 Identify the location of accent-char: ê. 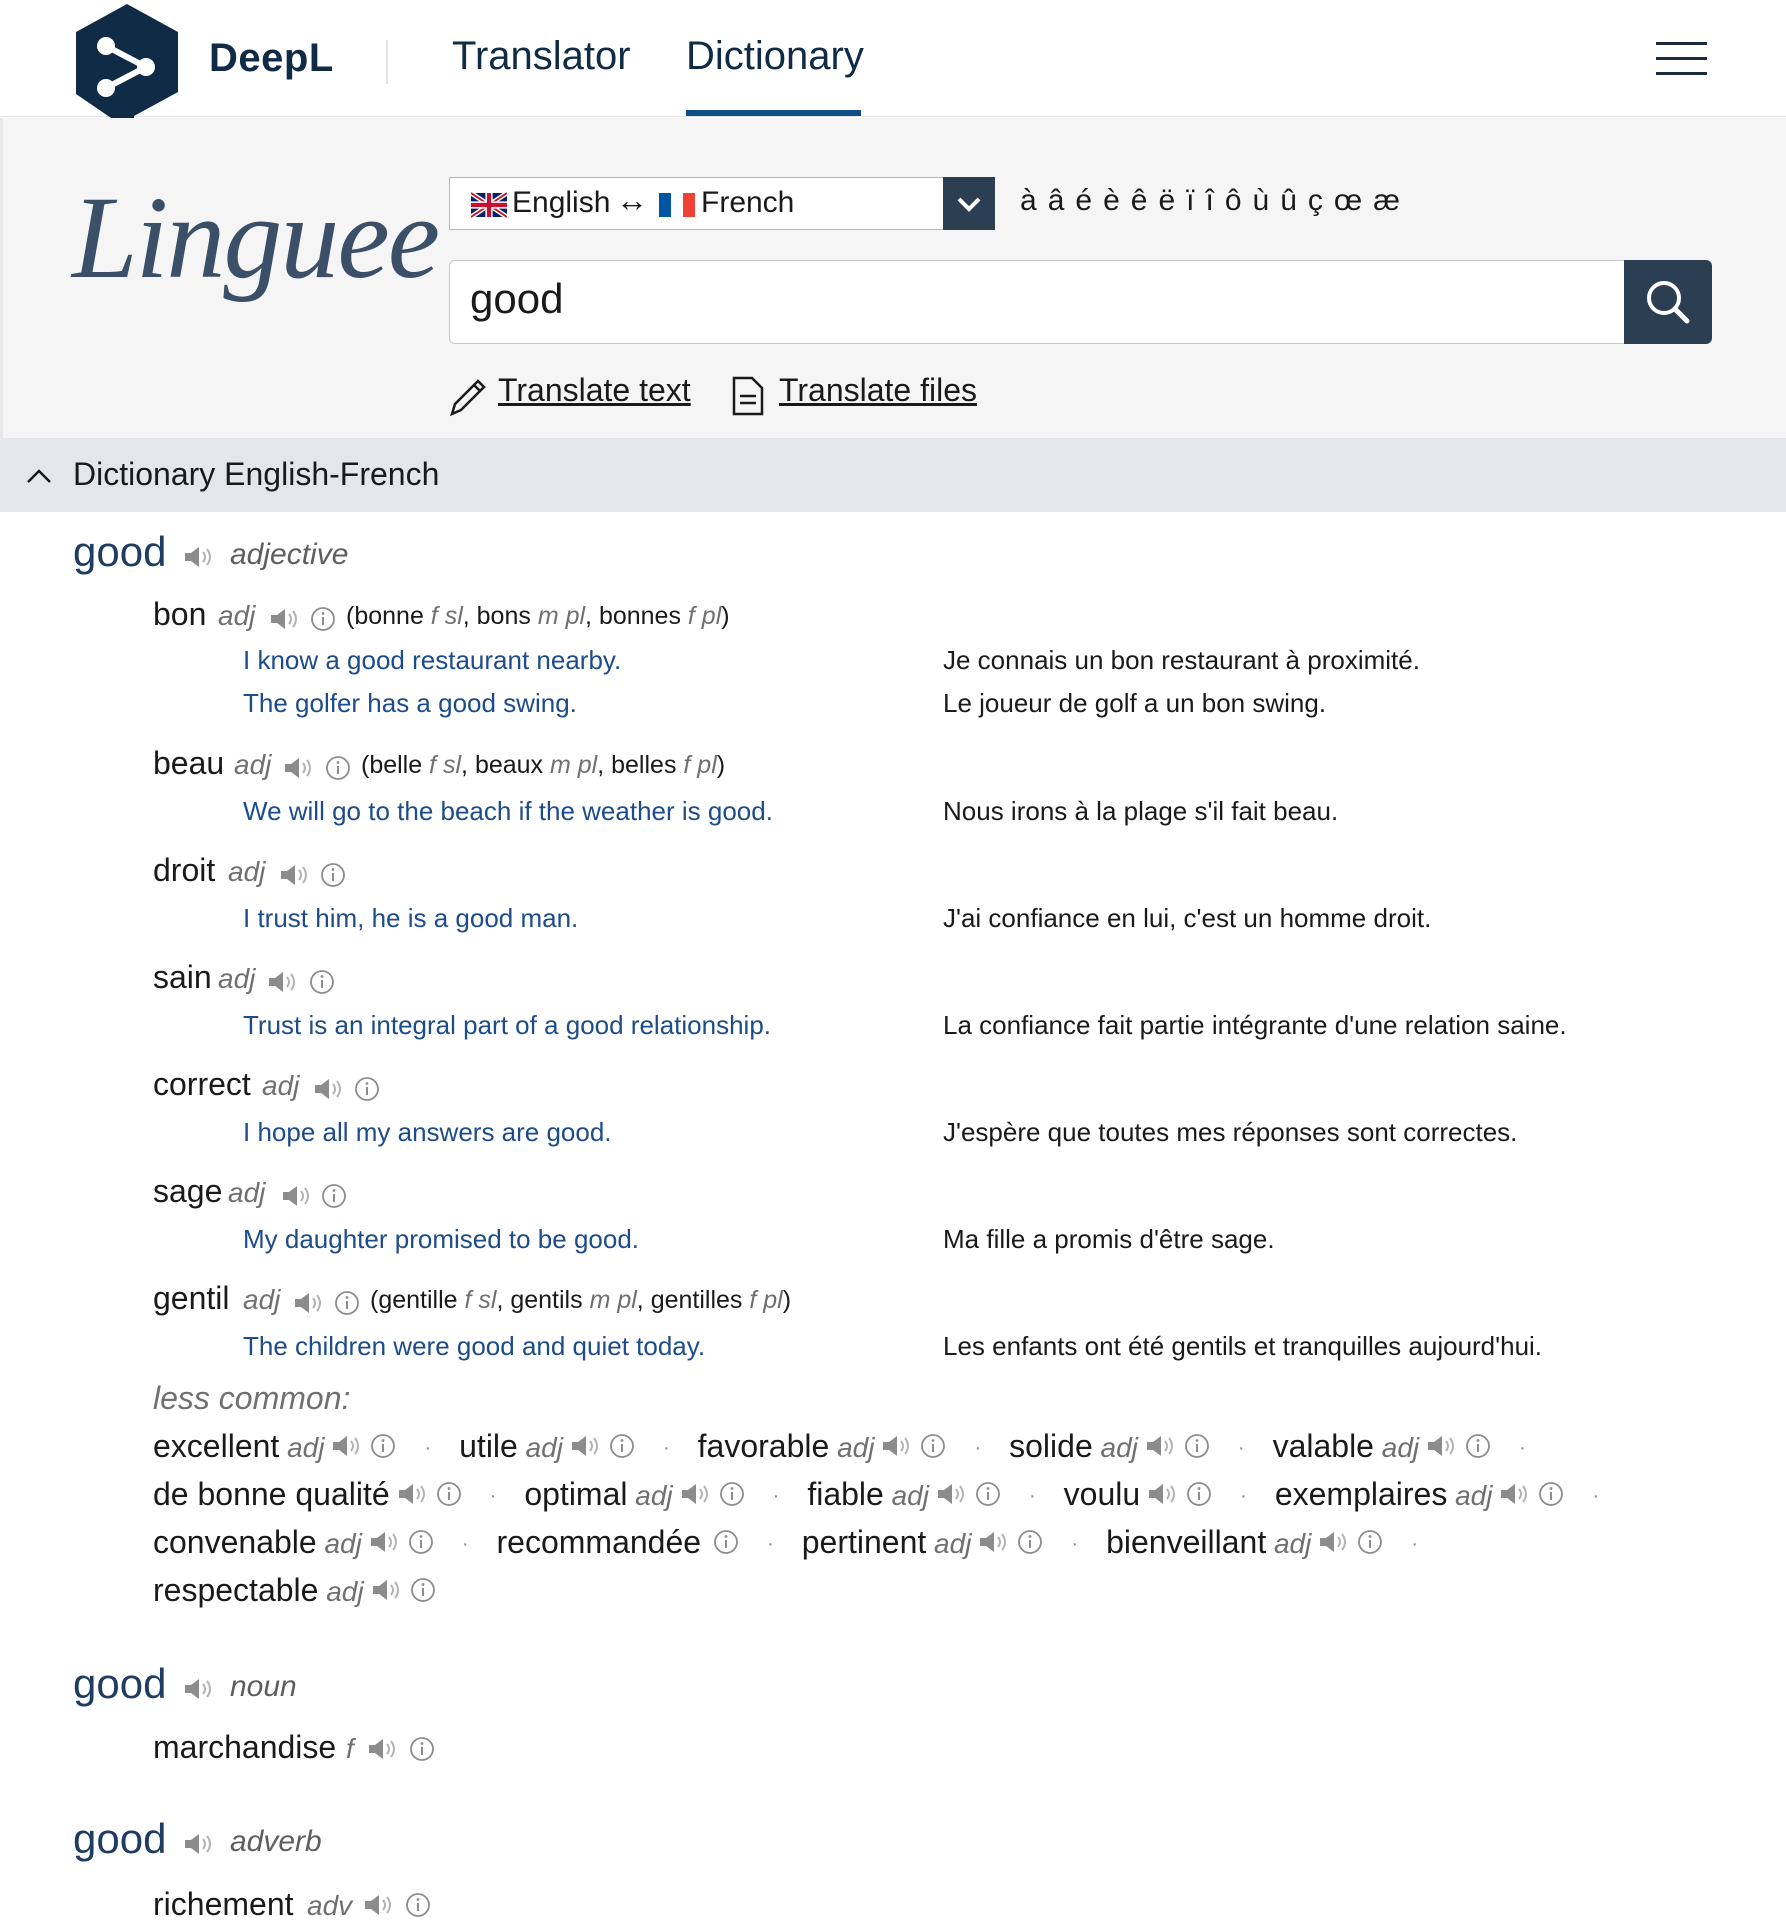
(1139, 201).